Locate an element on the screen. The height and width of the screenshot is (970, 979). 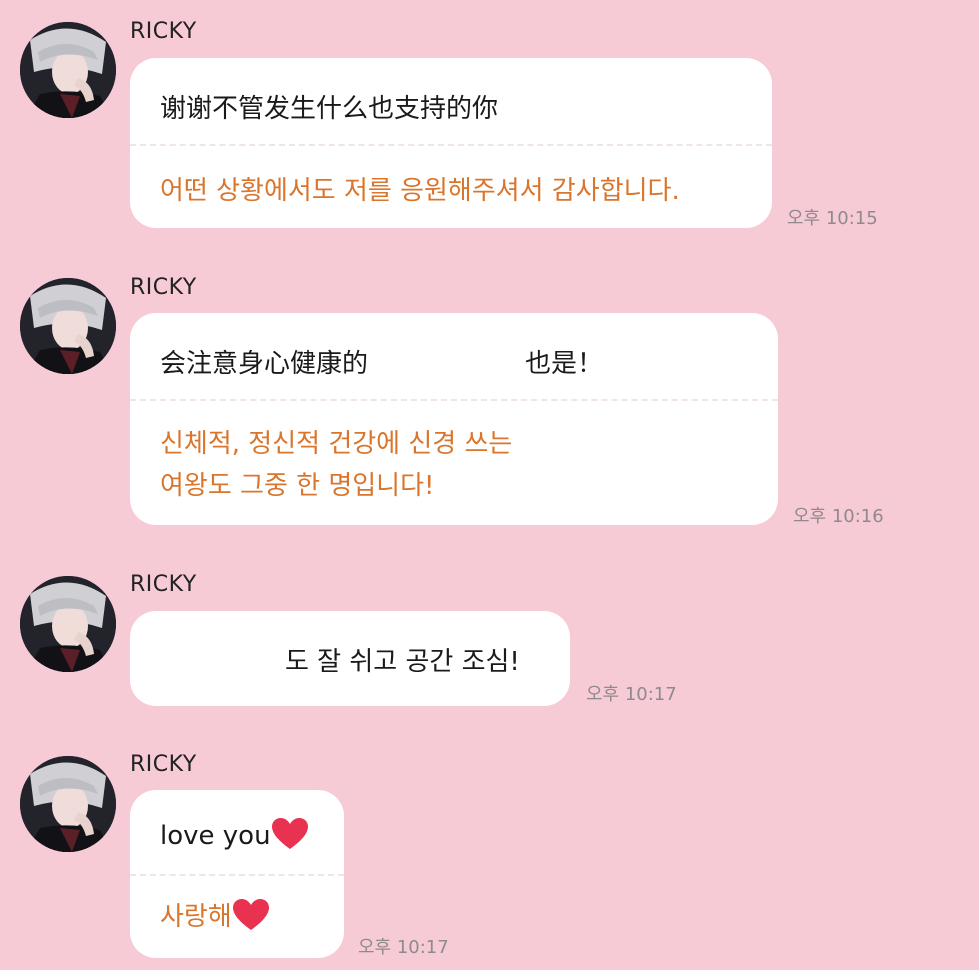
message-chinese-text-end: 也是！ is located at coordinates (564, 364).